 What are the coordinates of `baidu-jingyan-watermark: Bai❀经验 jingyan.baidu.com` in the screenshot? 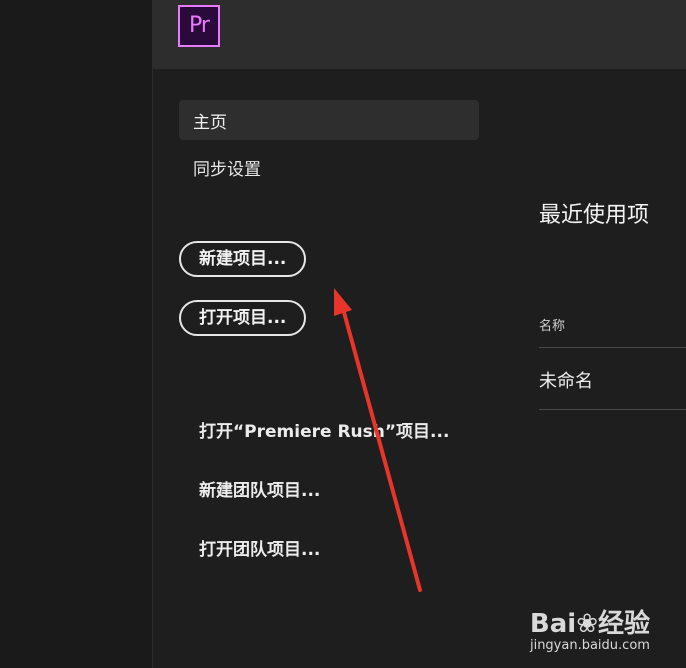 It's located at (590, 632).